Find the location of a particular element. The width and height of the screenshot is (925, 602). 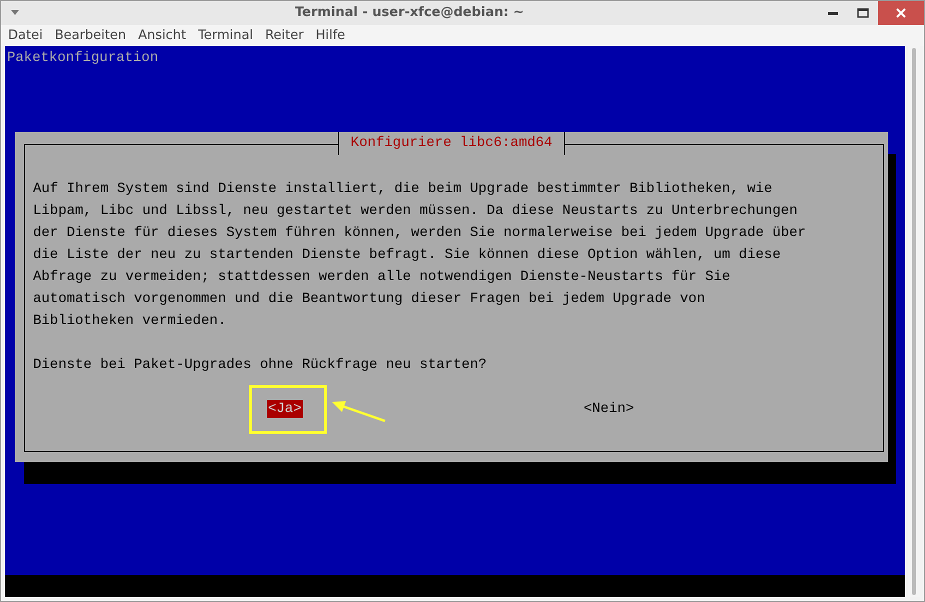

dialog-button: <Nein> is located at coordinates (609, 409).